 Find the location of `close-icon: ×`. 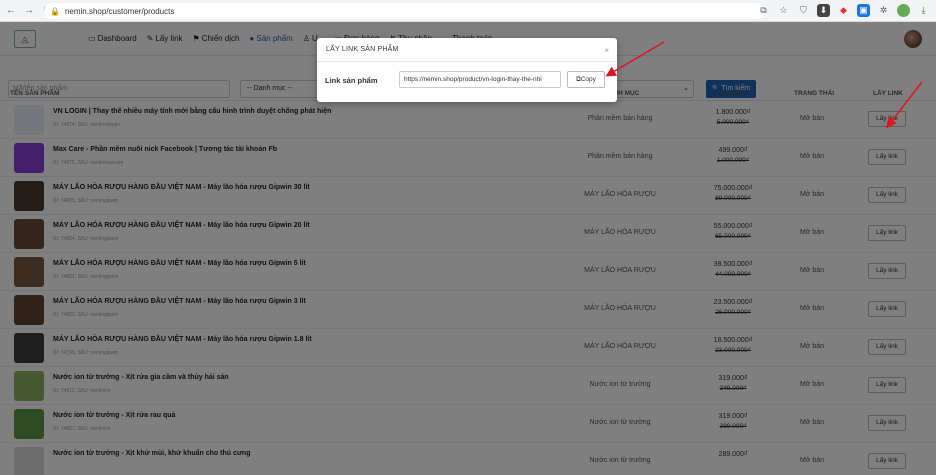

close-icon: × is located at coordinates (606, 50).